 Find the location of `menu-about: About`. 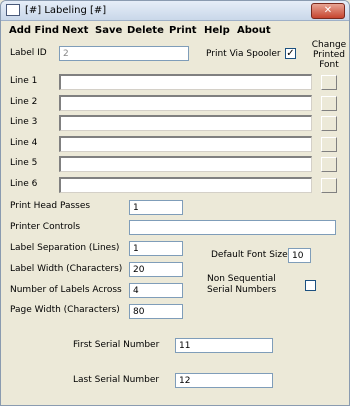

menu-about: About is located at coordinates (254, 30).